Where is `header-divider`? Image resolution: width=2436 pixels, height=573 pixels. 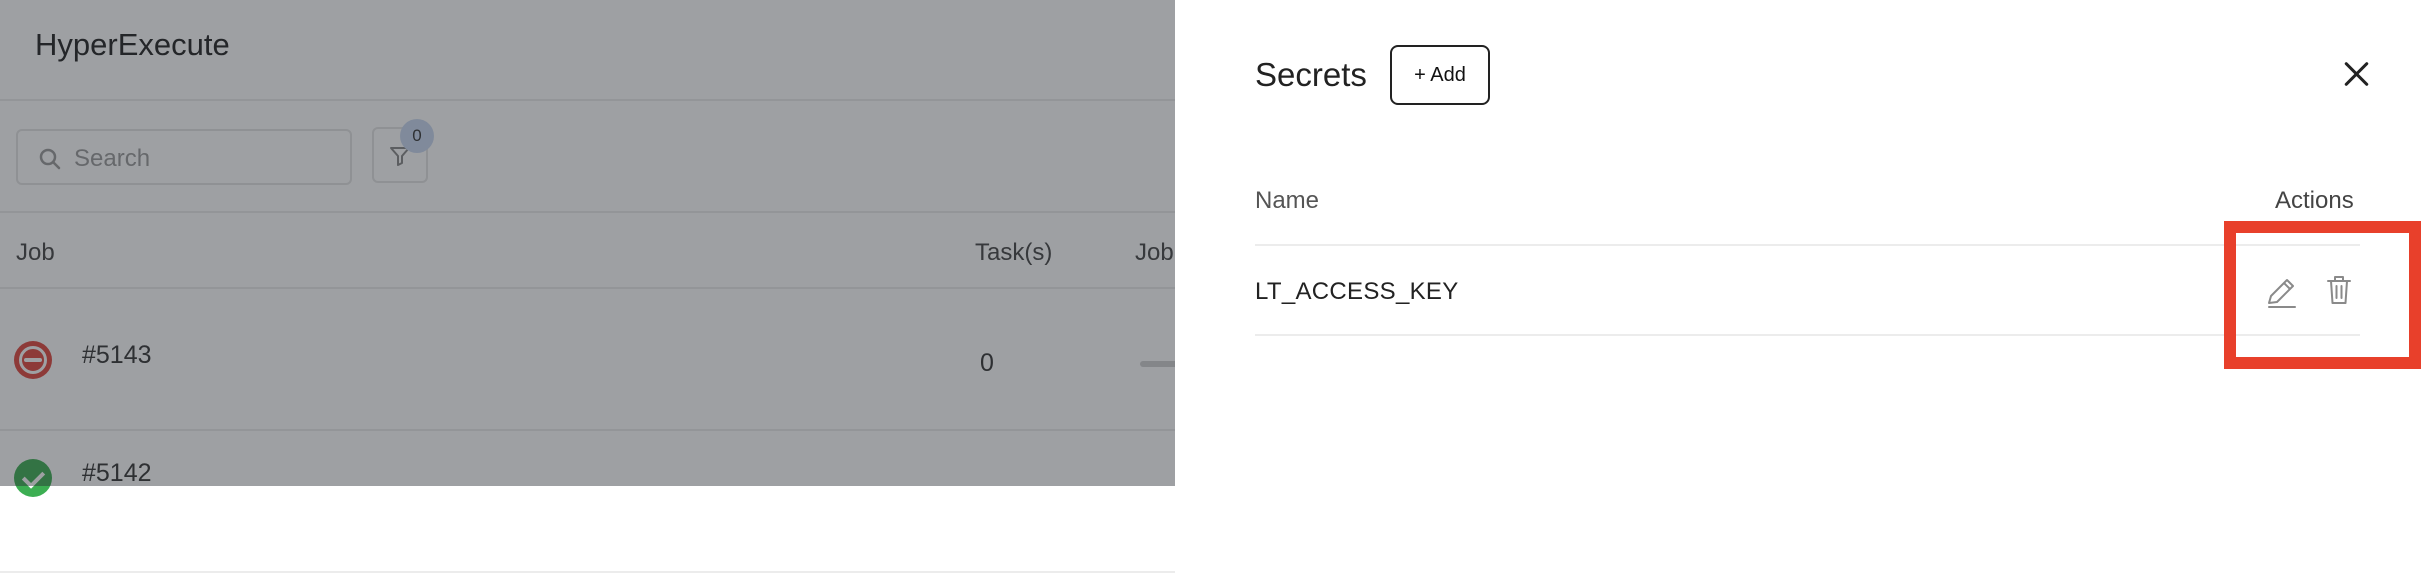 header-divider is located at coordinates (1807, 245).